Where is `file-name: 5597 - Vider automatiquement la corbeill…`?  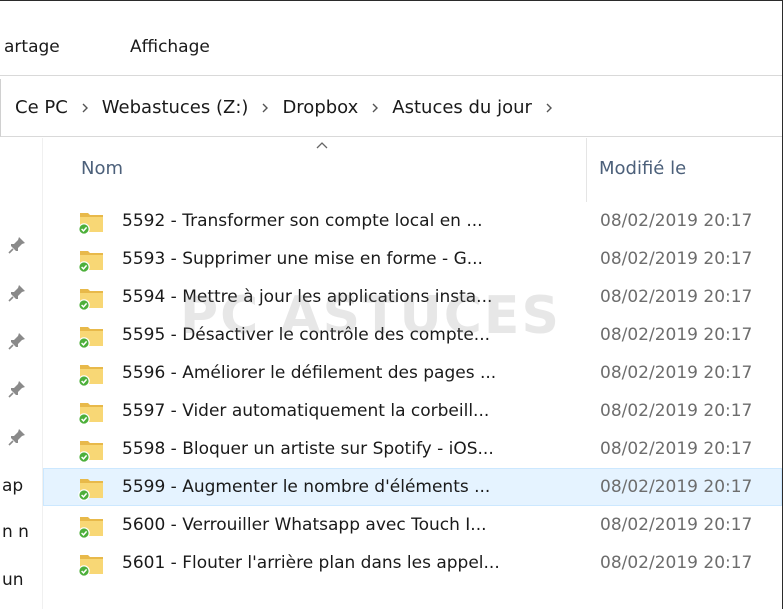 file-name: 5597 - Vider automatiquement la corbeill… is located at coordinates (306, 411).